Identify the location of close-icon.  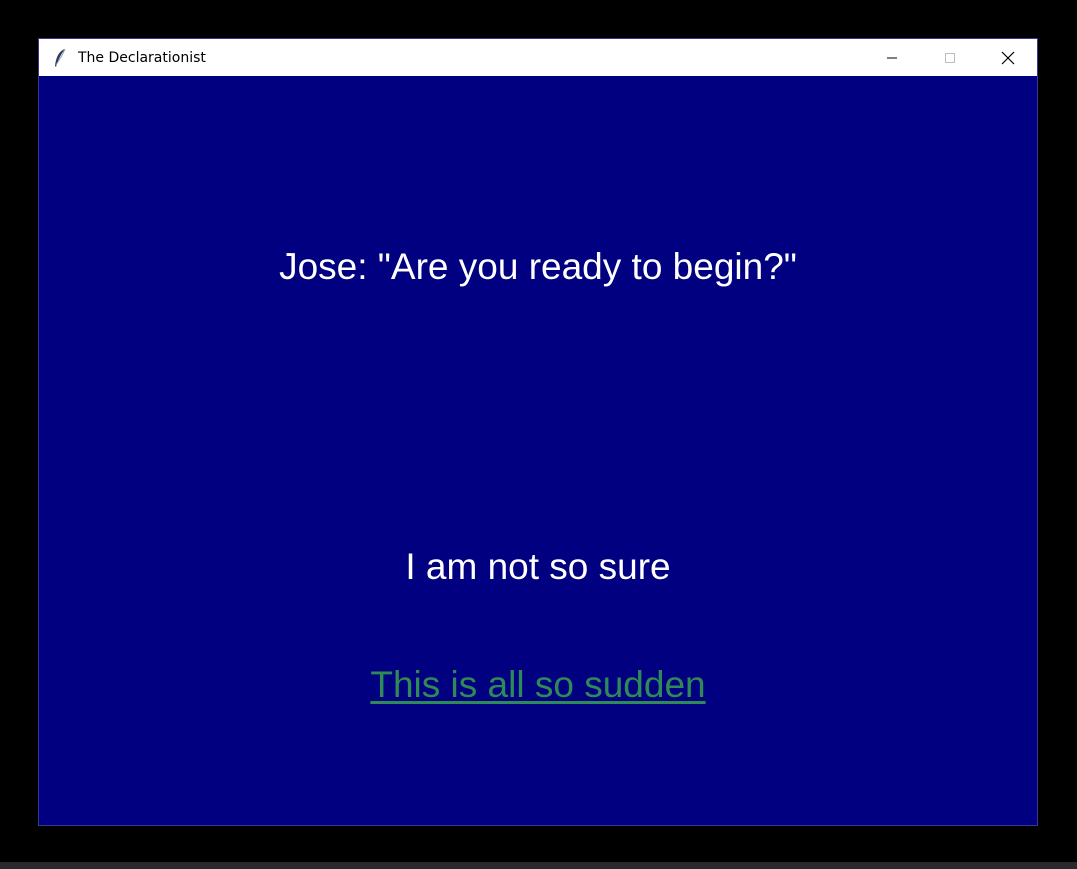
(1008, 57).